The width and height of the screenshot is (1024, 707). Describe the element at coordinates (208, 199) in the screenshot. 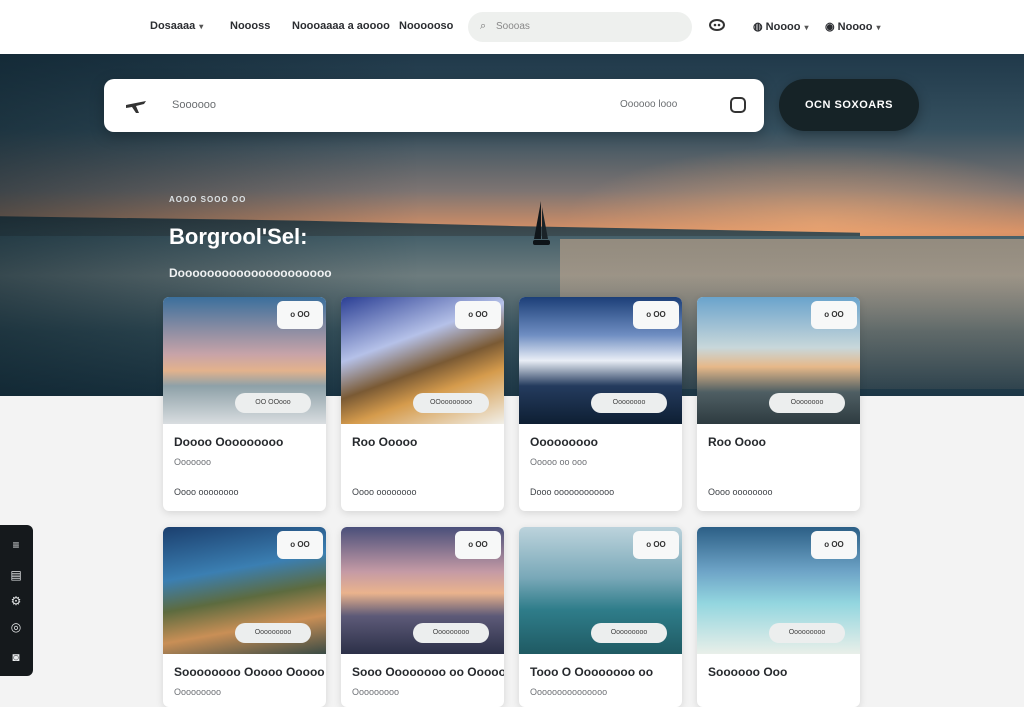

I see `hero-kicker: AOOO SOOO OO` at that location.